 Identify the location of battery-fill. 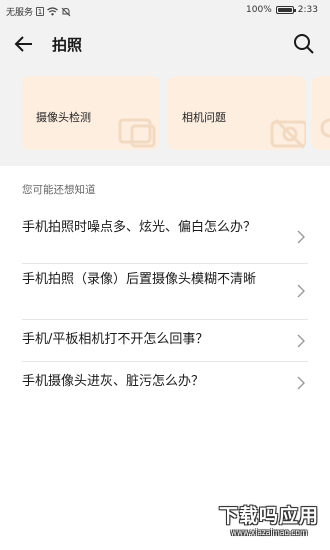
(284, 10).